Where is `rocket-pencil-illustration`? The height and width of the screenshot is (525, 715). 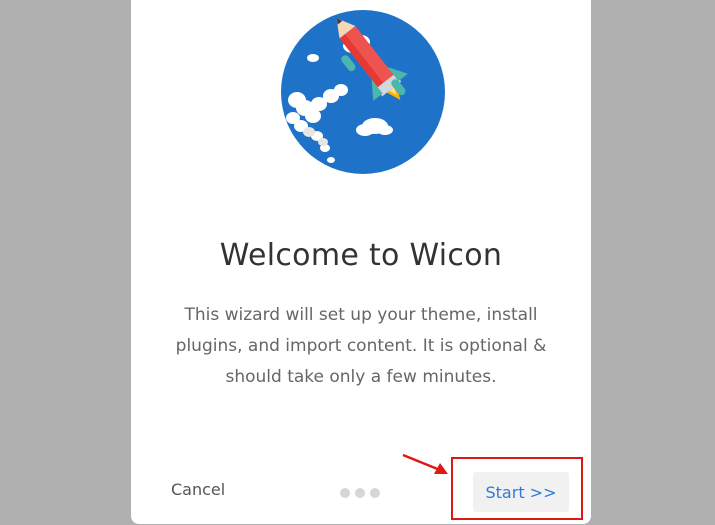 rocket-pencil-illustration is located at coordinates (363, 92).